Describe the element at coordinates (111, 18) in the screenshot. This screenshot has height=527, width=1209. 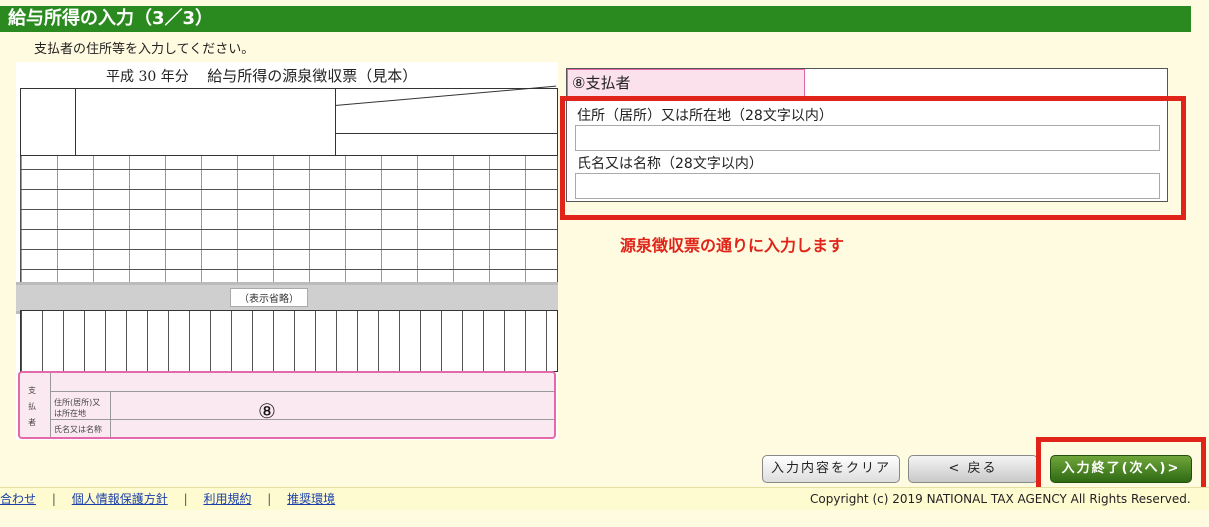
I see `page-title: 給与所得の入力（3／3）` at that location.